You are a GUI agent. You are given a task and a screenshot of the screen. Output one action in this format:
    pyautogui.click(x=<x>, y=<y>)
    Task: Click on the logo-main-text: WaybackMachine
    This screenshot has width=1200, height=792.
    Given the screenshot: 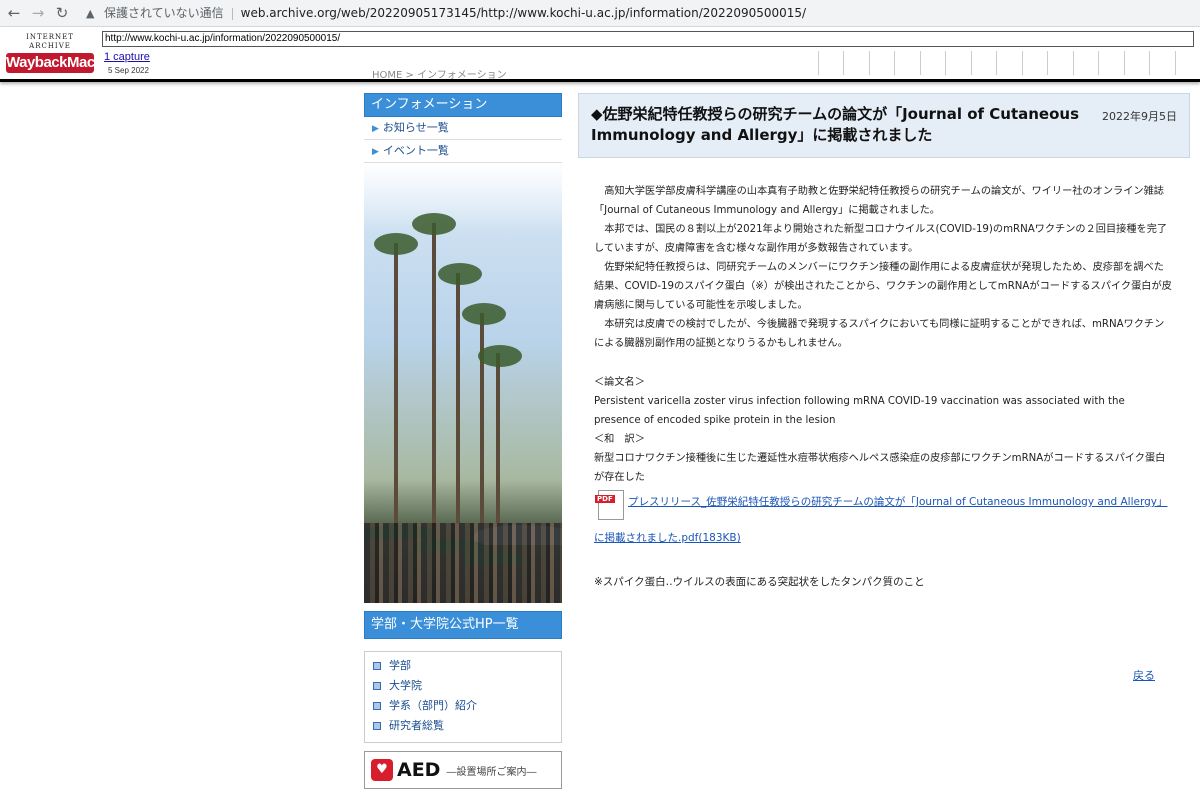 What is the action you would take?
    pyautogui.click(x=65, y=63)
    